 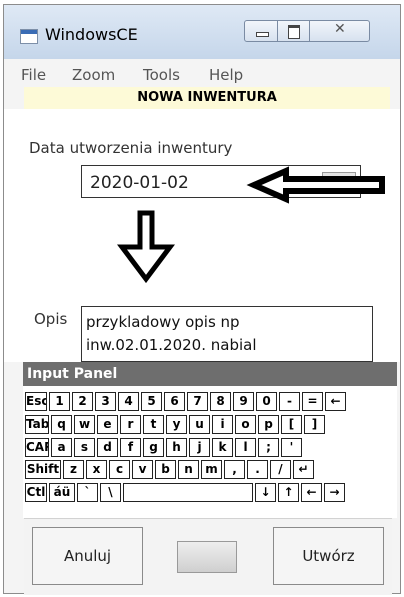 I want to click on key: \, so click(x=110, y=492).